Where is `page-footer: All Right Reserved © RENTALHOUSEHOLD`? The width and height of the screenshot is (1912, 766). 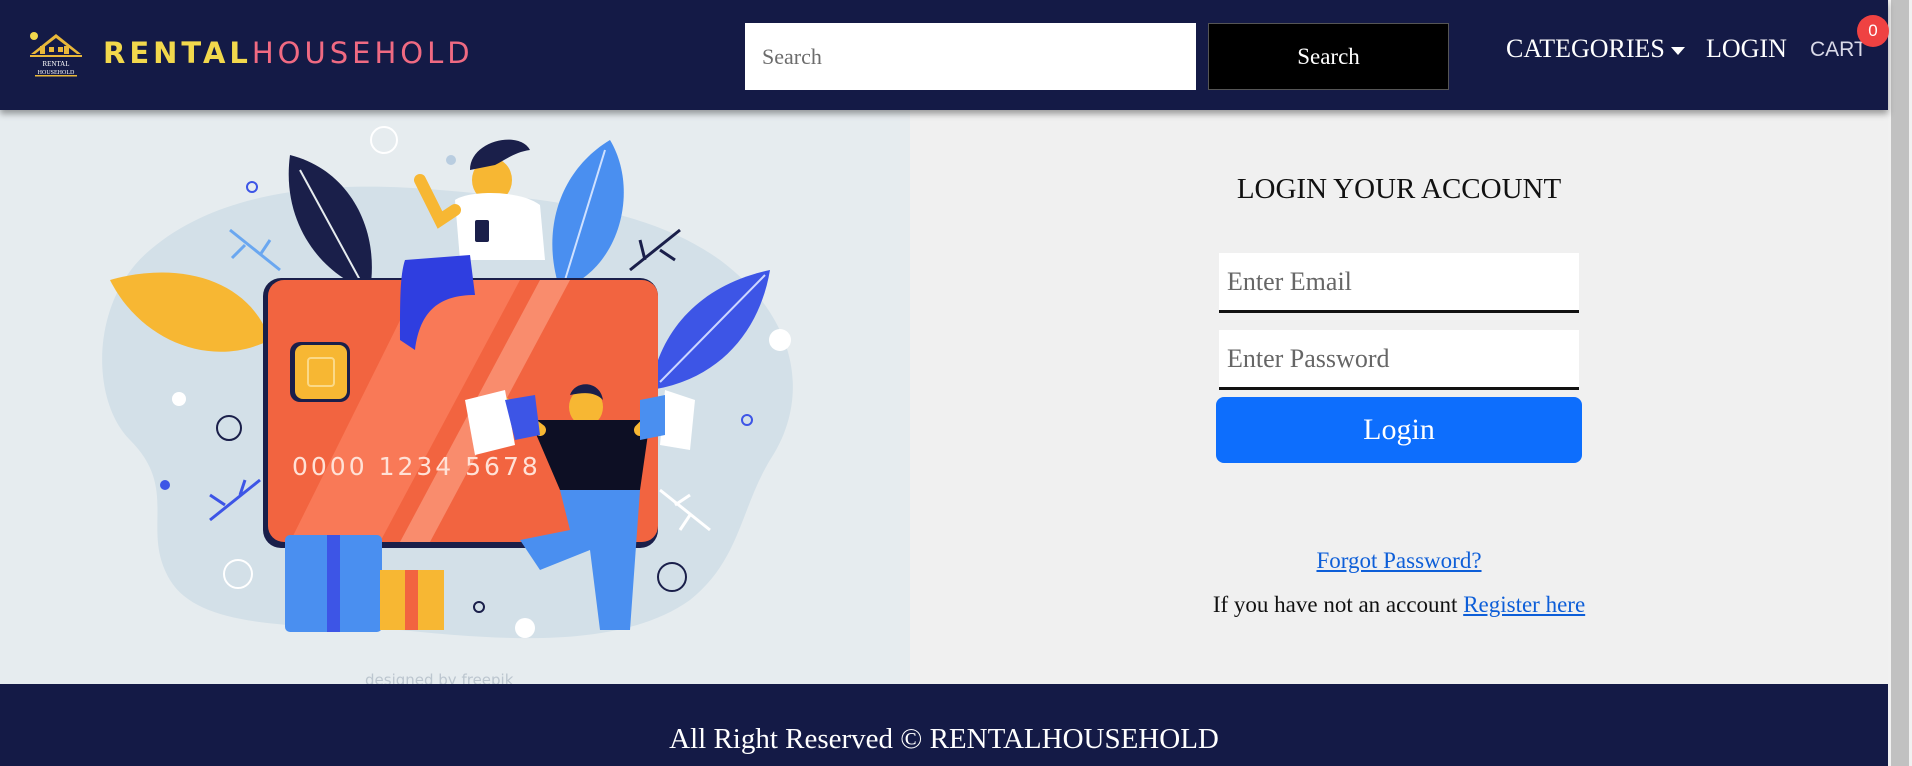 page-footer: All Right Reserved © RENTALHOUSEHOLD is located at coordinates (944, 725).